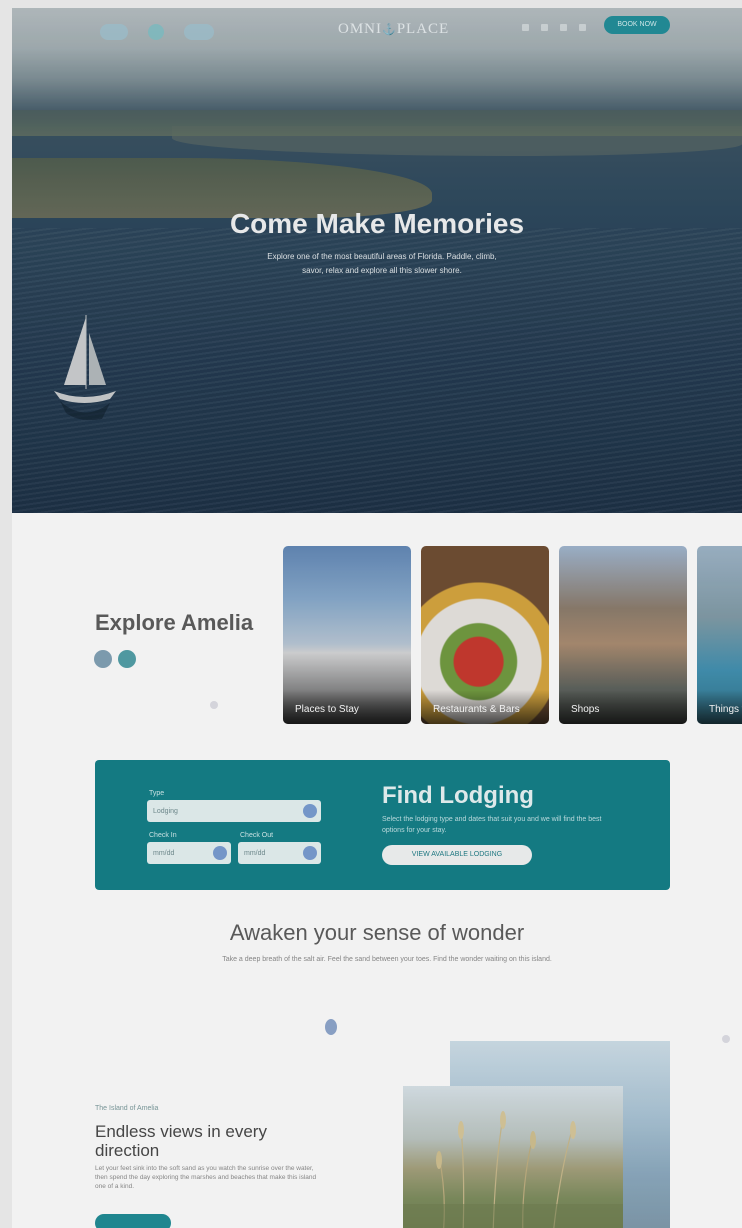  What do you see at coordinates (513, 1169) in the screenshot?
I see `sea-oats-image` at bounding box center [513, 1169].